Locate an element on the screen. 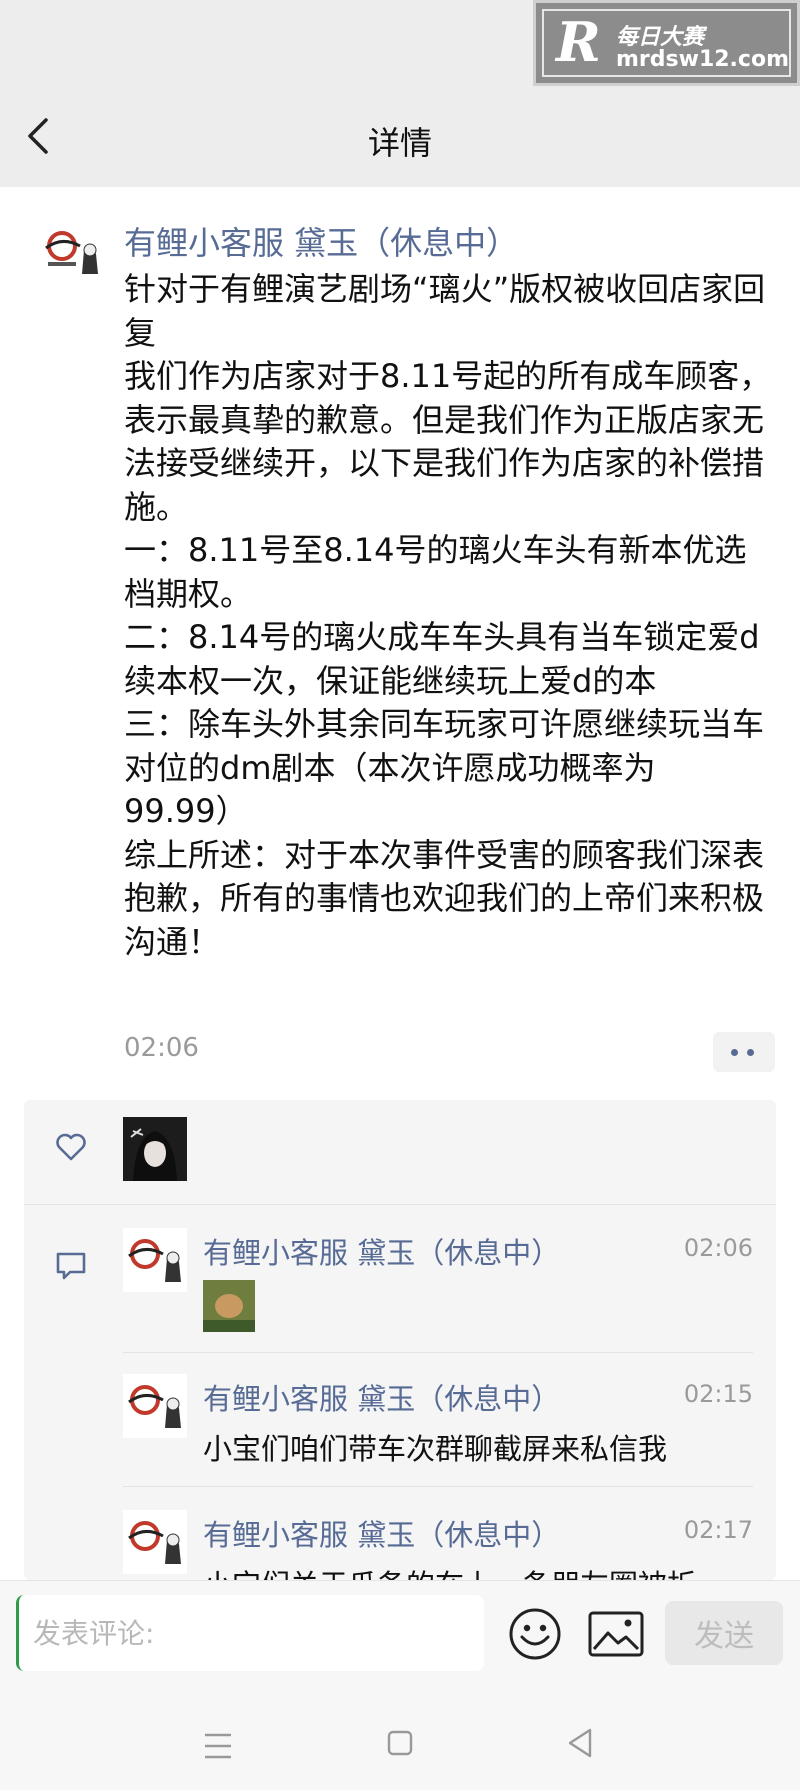 The height and width of the screenshot is (1790, 800). likes-row is located at coordinates (400, 1152).